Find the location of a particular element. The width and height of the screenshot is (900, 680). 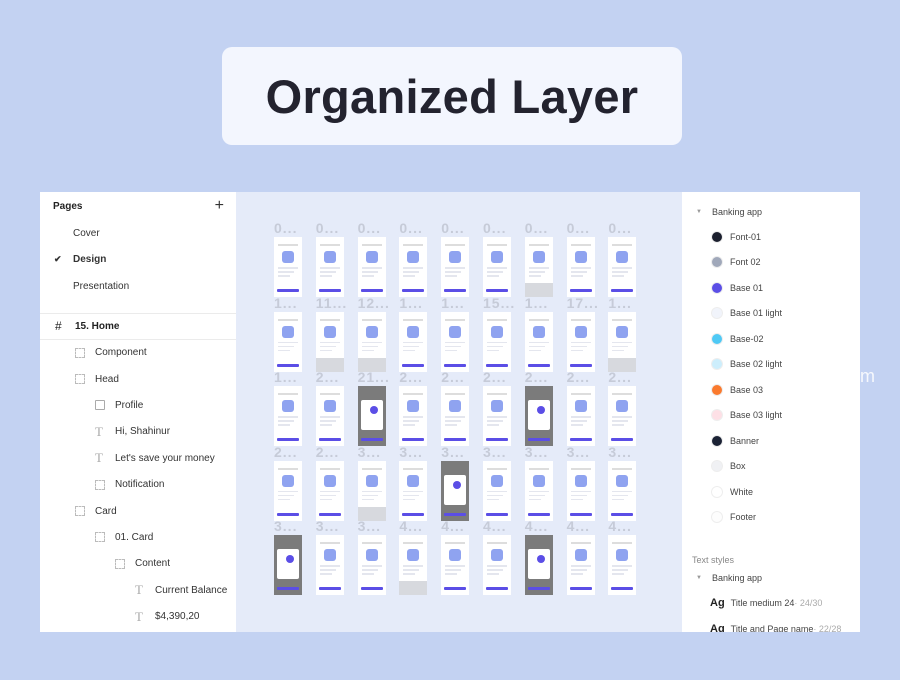

layer-item: Card is located at coordinates (138, 511).